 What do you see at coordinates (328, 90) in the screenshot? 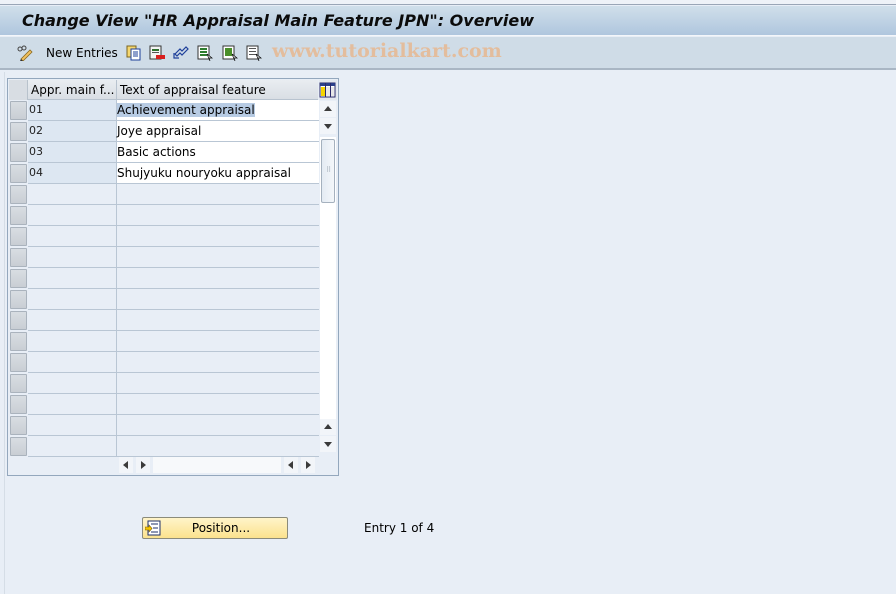
I see `table-settings-button` at bounding box center [328, 90].